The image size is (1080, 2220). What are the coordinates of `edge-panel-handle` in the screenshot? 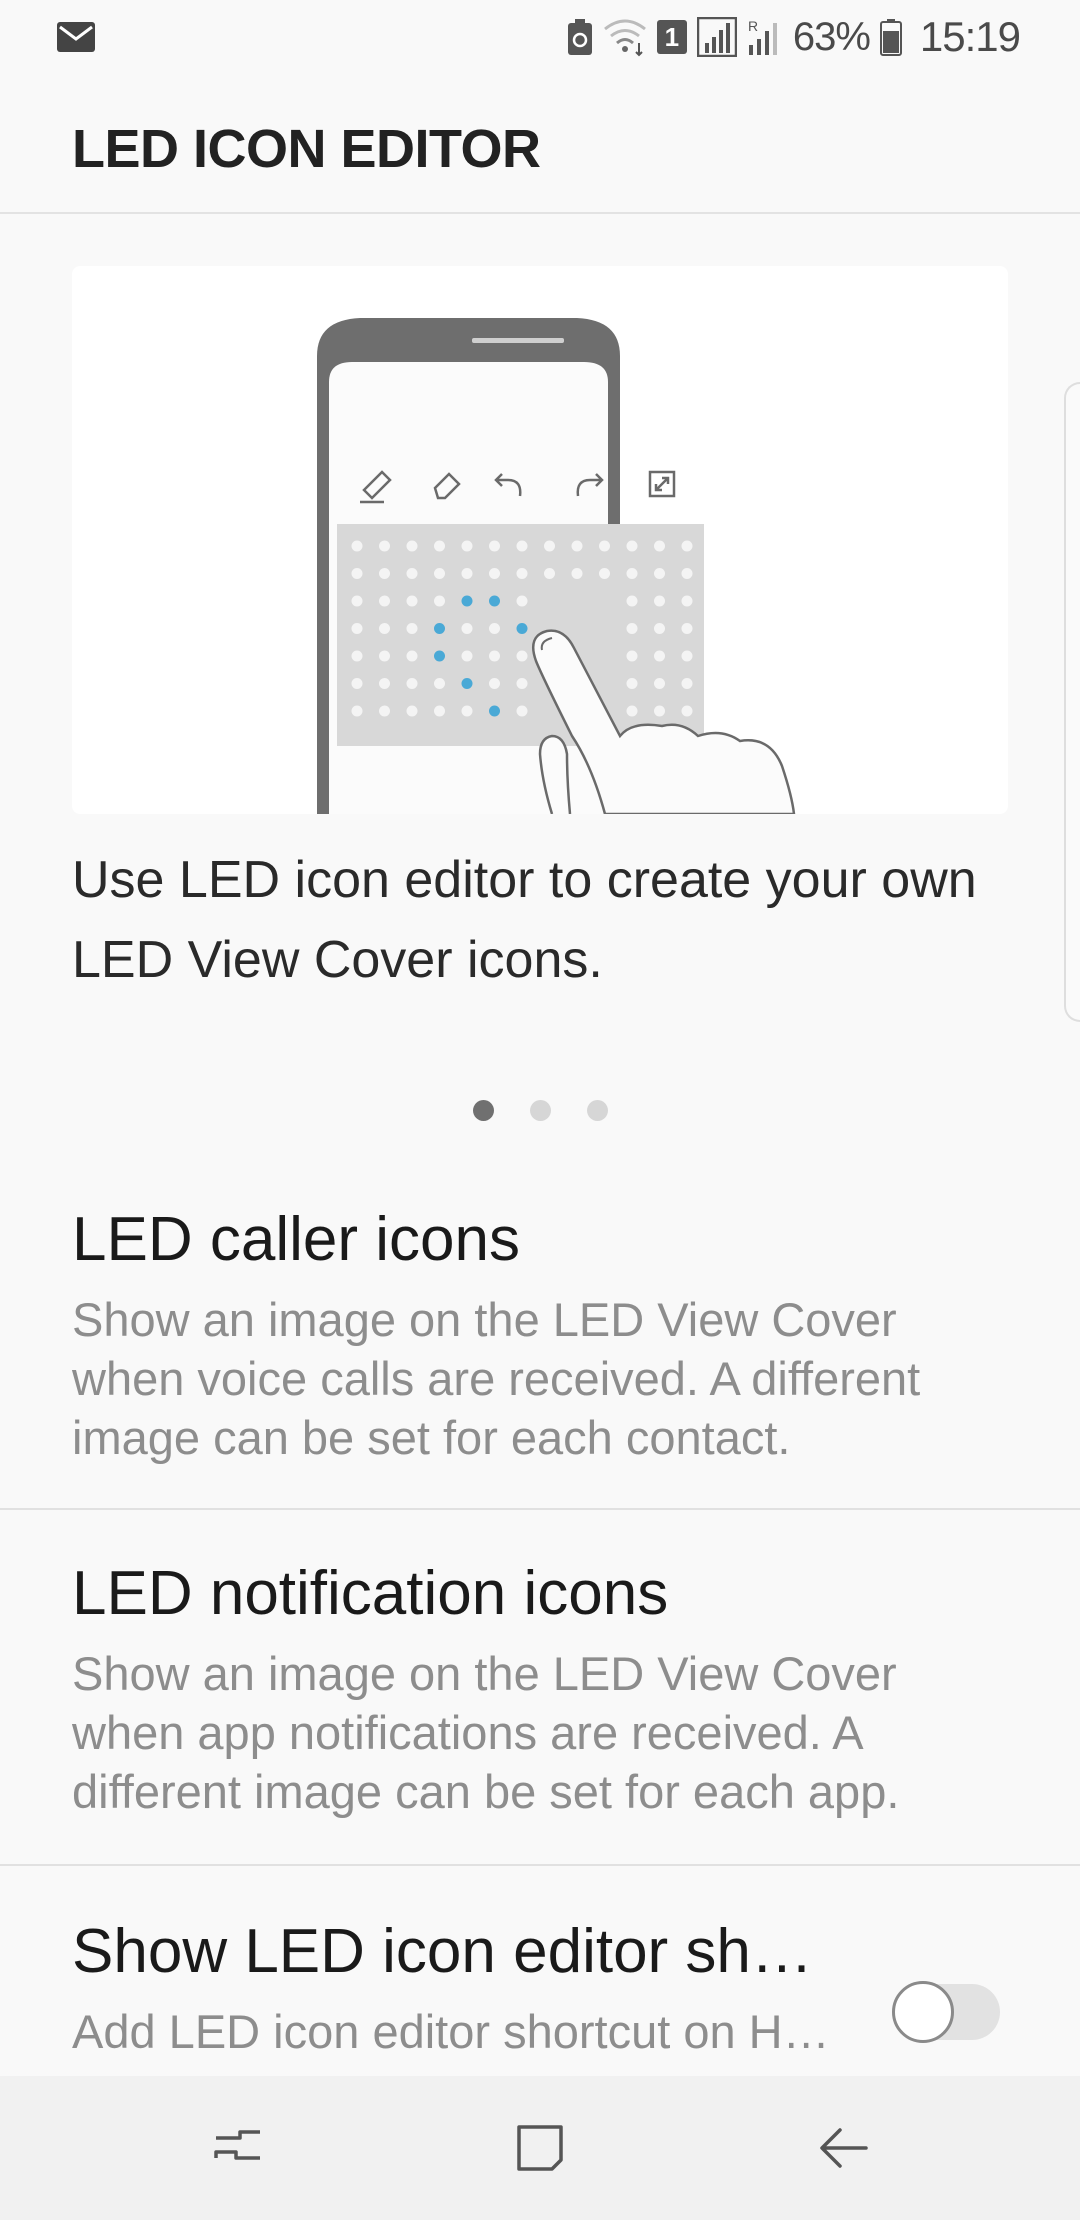 It's located at (1072, 702).